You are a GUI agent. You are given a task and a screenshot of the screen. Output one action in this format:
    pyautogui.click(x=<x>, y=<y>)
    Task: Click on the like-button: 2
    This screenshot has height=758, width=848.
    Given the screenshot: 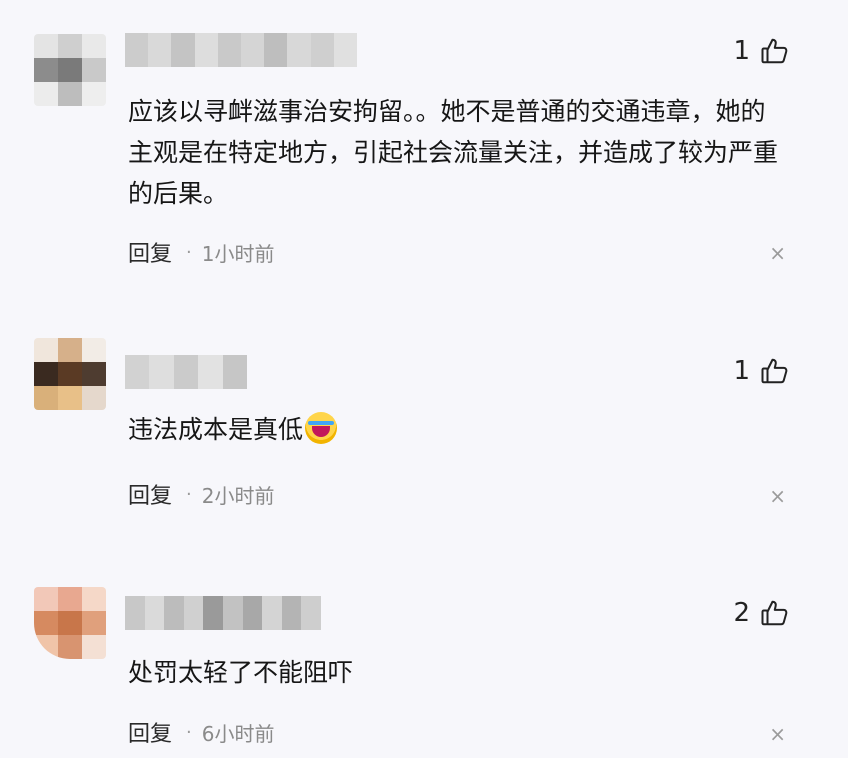 What is the action you would take?
    pyautogui.click(x=761, y=613)
    